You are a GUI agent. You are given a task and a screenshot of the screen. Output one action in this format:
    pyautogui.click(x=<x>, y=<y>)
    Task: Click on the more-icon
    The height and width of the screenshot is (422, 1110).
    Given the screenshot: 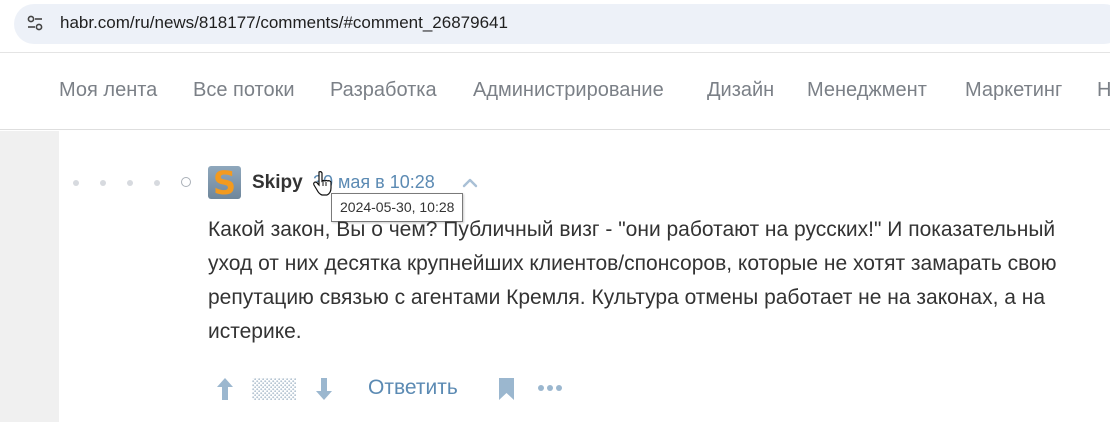 What is the action you would take?
    pyautogui.click(x=550, y=388)
    